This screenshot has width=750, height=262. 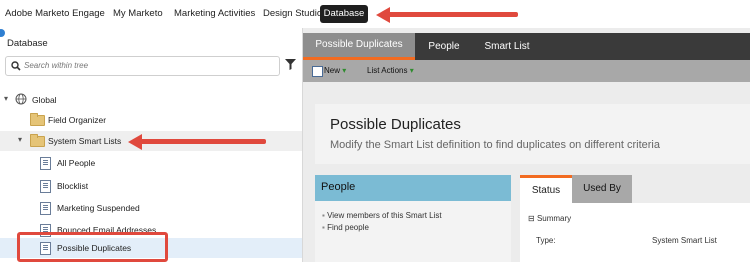 What do you see at coordinates (507, 46) in the screenshot?
I see `tab-smart-list: Smart List` at bounding box center [507, 46].